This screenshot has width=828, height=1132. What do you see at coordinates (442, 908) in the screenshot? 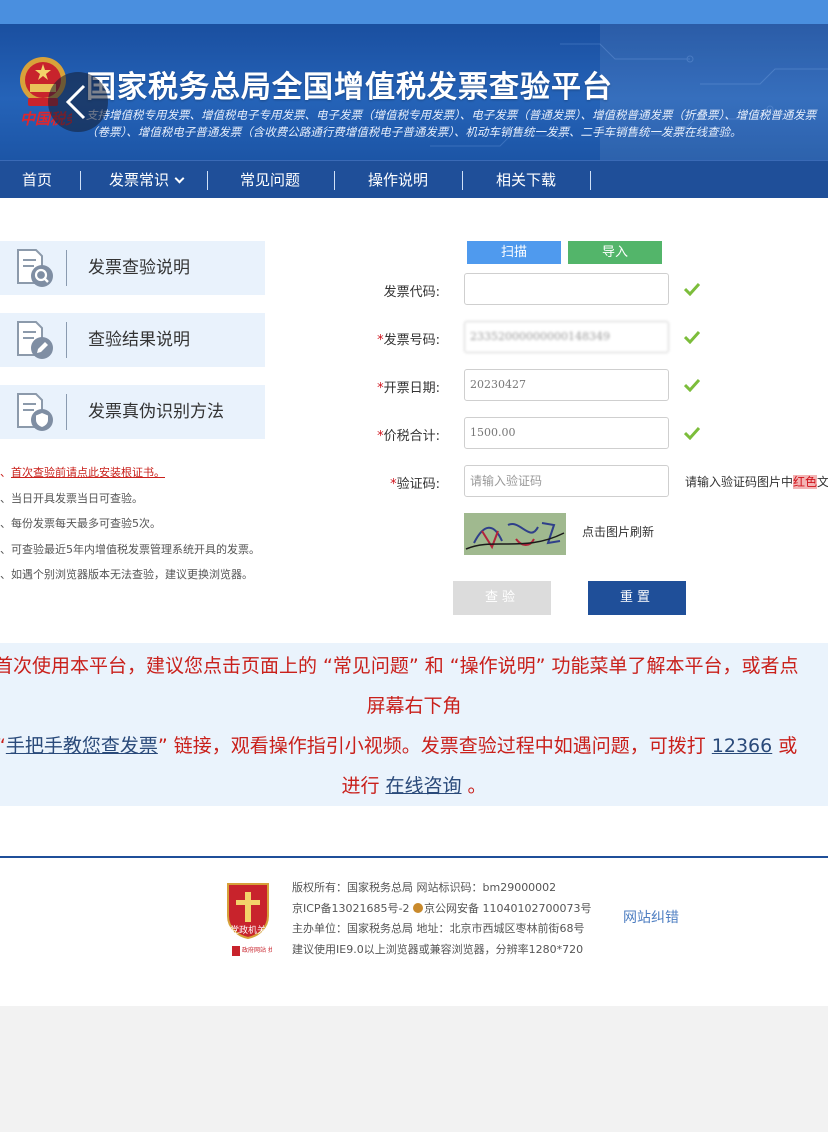
I see `footer-icp: 京ICP备13021685号-2 京公网安备 11040102700073号` at bounding box center [442, 908].